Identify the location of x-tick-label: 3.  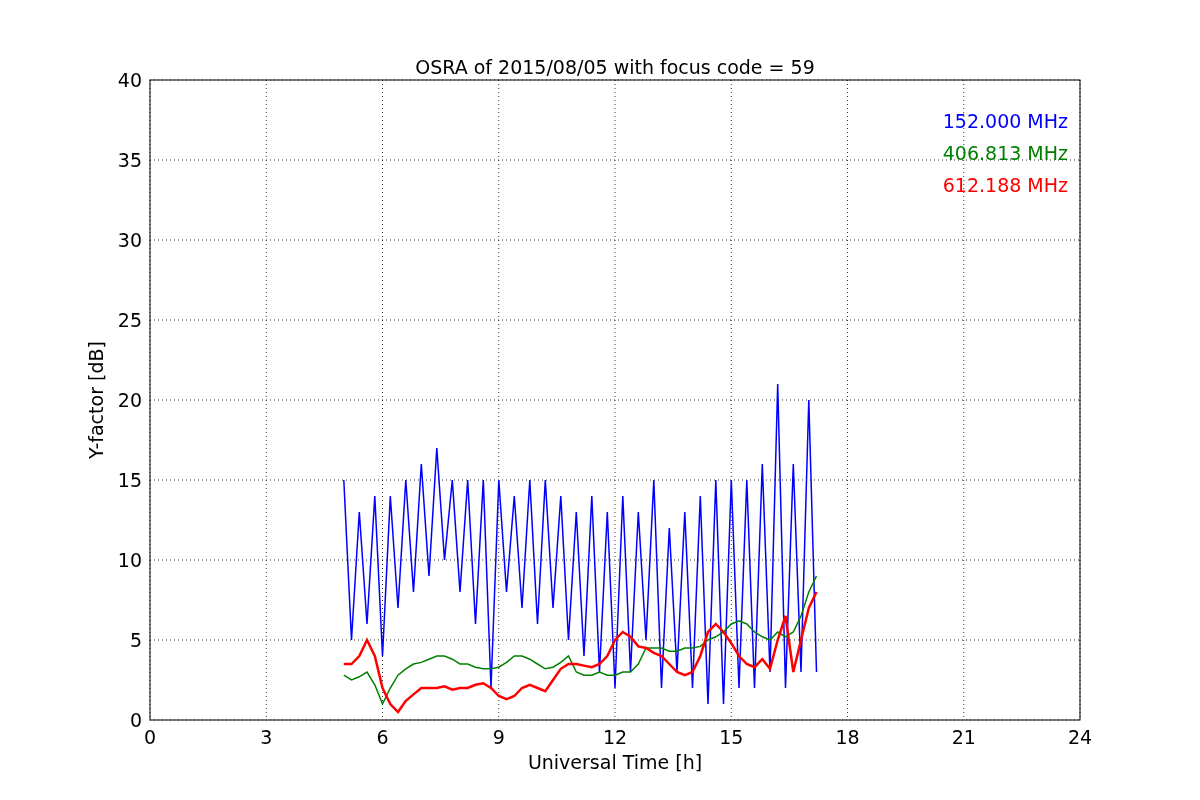
(266, 737).